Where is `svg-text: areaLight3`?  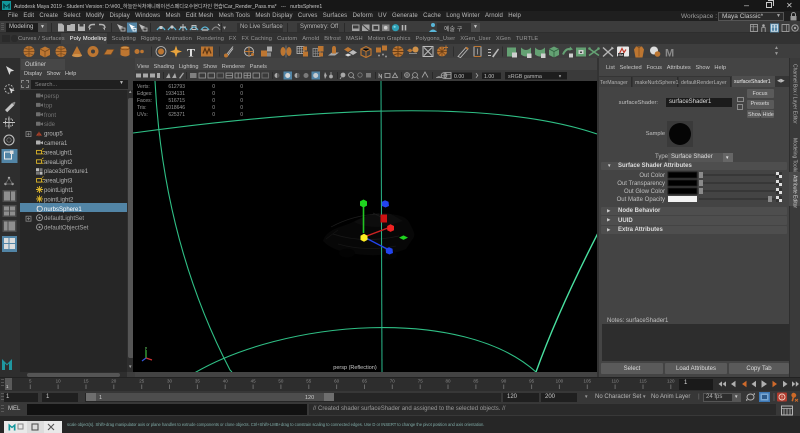
svg-text: areaLight3 is located at coordinates (58, 181).